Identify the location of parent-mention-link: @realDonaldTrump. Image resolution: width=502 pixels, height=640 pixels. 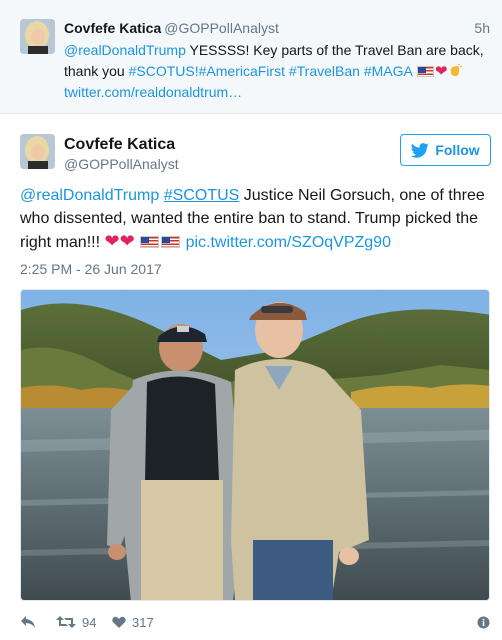
(125, 50).